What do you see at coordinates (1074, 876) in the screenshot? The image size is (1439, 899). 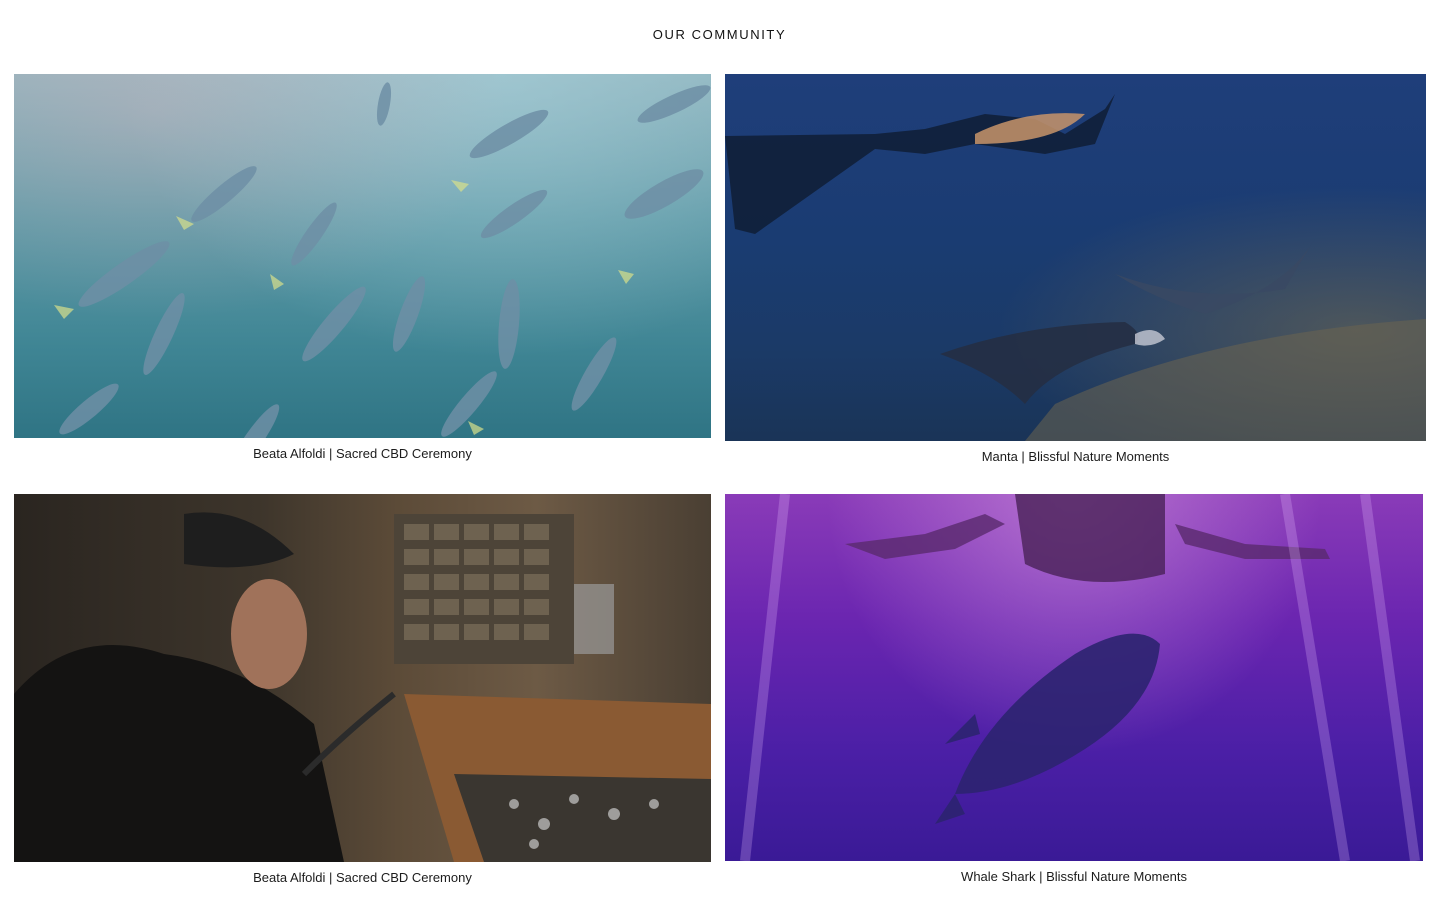 I see `video-caption: Whale Shark | Blissful Nature Moments` at bounding box center [1074, 876].